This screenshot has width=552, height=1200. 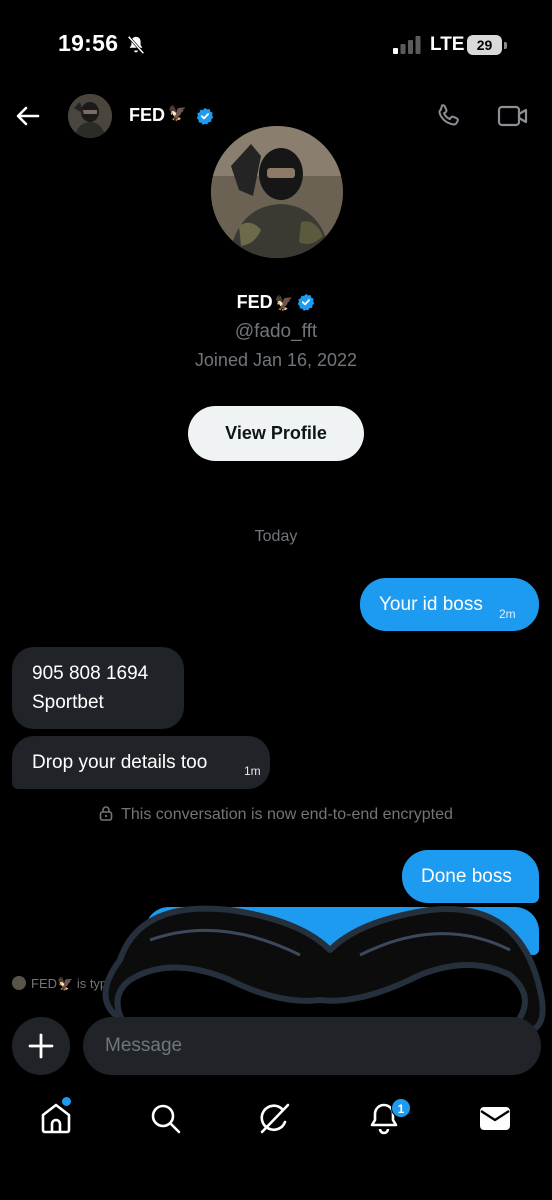 What do you see at coordinates (88, 43) in the screenshot?
I see `status-time: 19:56` at bounding box center [88, 43].